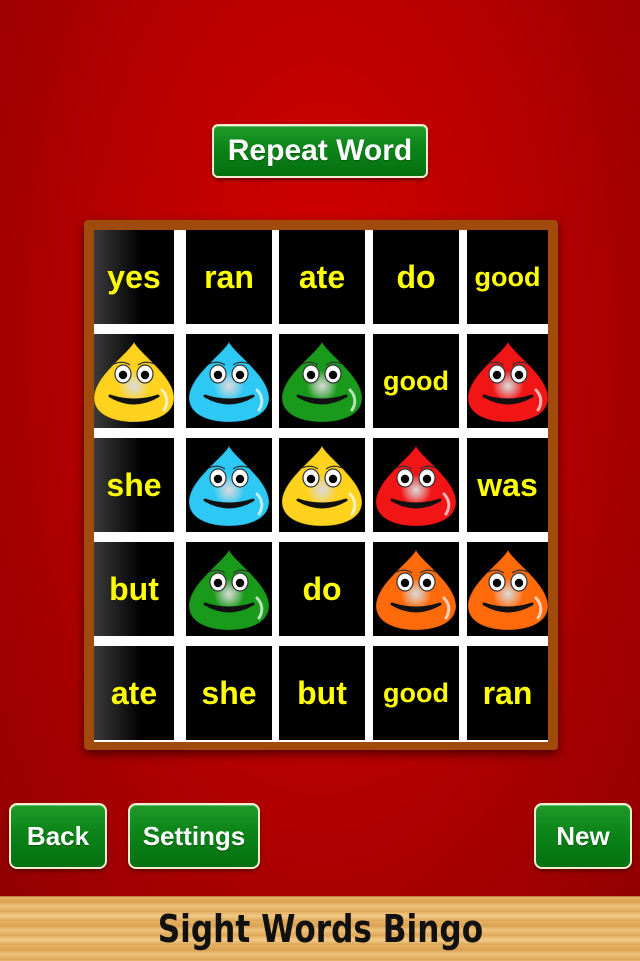 Image resolution: width=640 pixels, height=961 pixels. I want to click on bingo-cell: yes, so click(134, 277).